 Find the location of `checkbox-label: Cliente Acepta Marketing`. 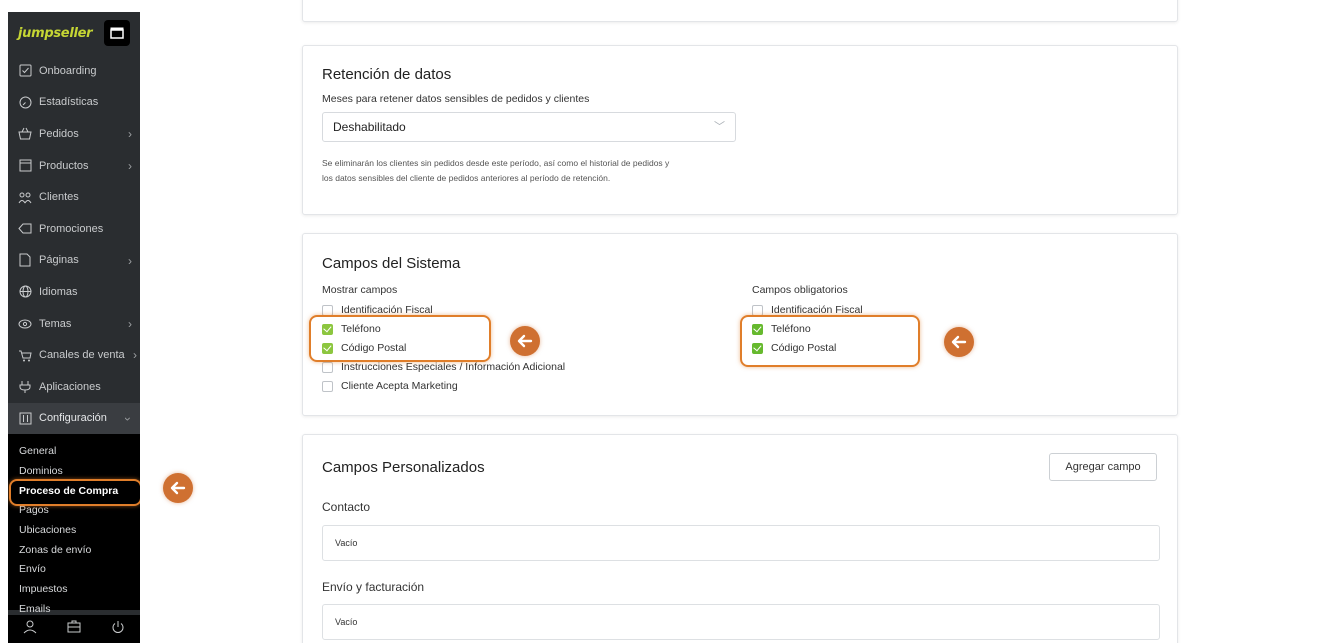

checkbox-label: Cliente Acepta Marketing is located at coordinates (399, 386).